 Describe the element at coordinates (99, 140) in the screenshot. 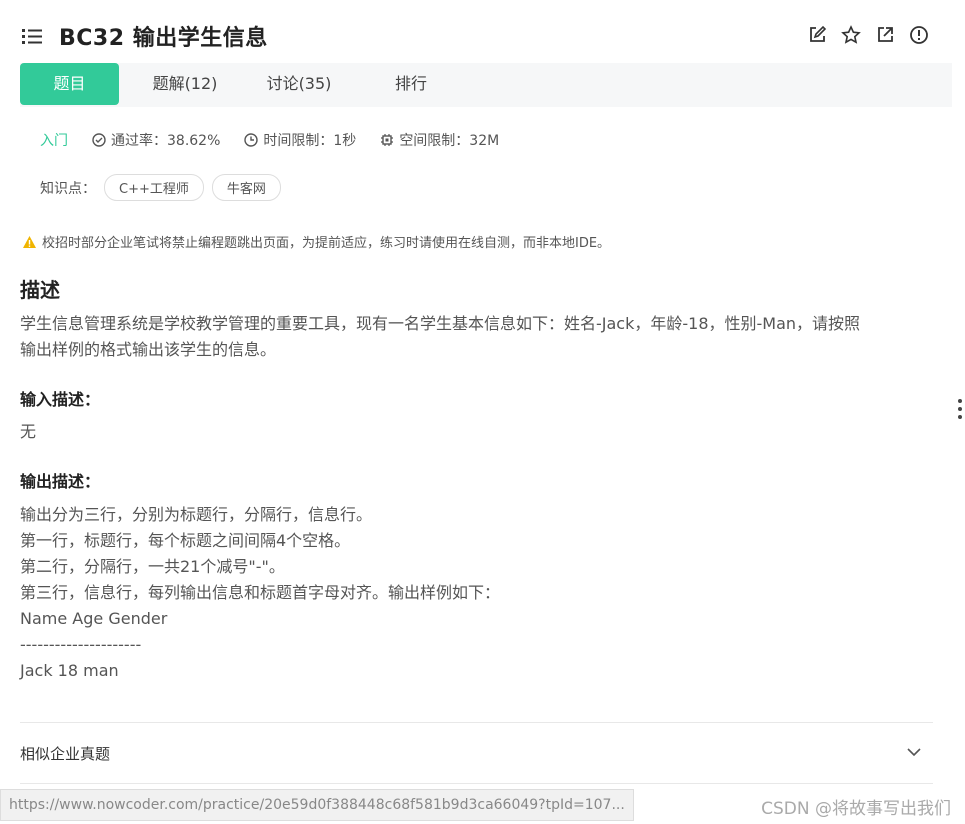

I see `check-circle-icon` at that location.